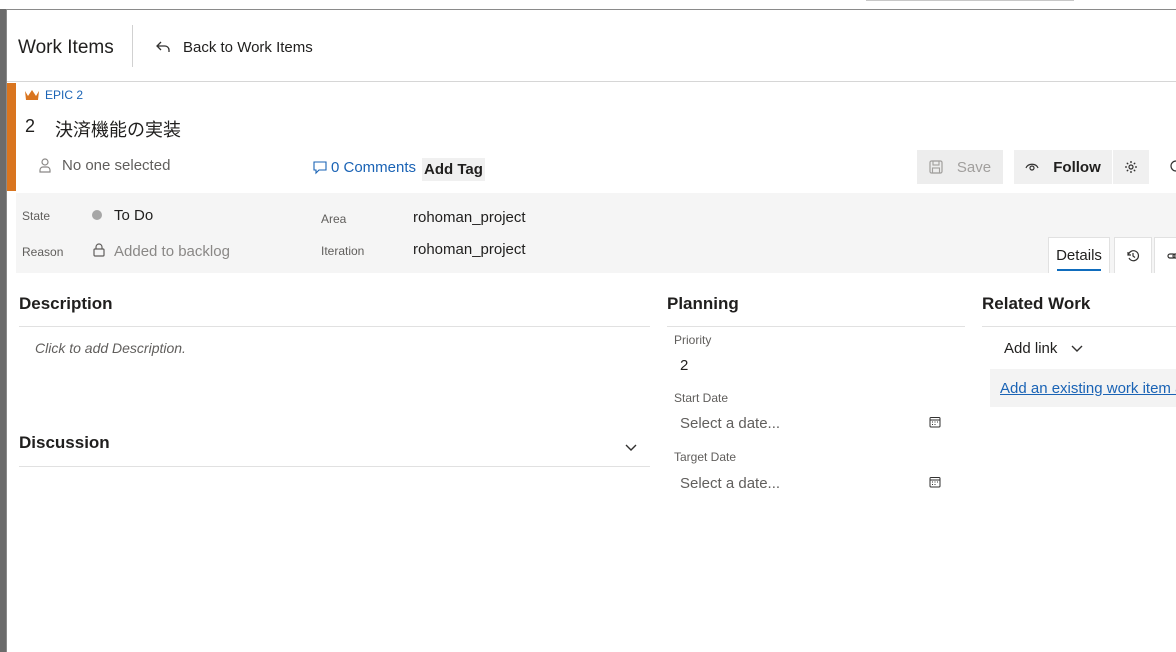 The image size is (1176, 652). Describe the element at coordinates (320, 167) in the screenshot. I see `comment-icon` at that location.